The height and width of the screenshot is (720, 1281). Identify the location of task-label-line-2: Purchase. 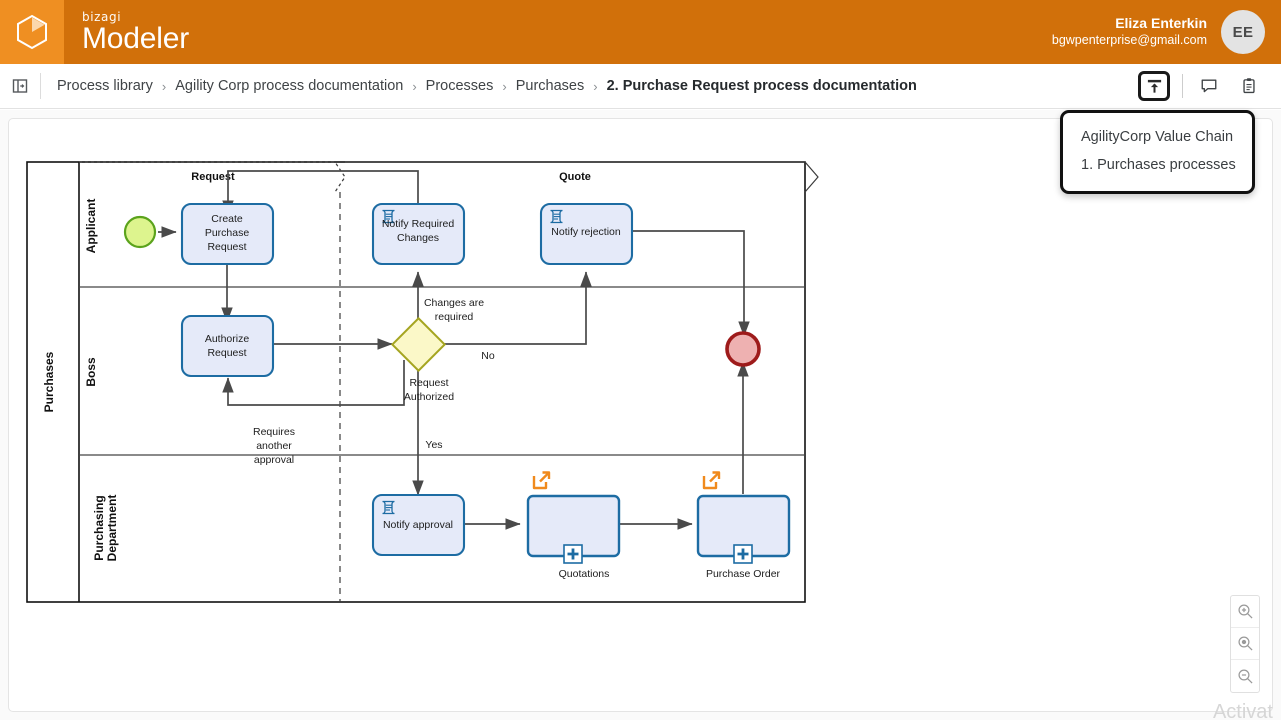
(227, 233).